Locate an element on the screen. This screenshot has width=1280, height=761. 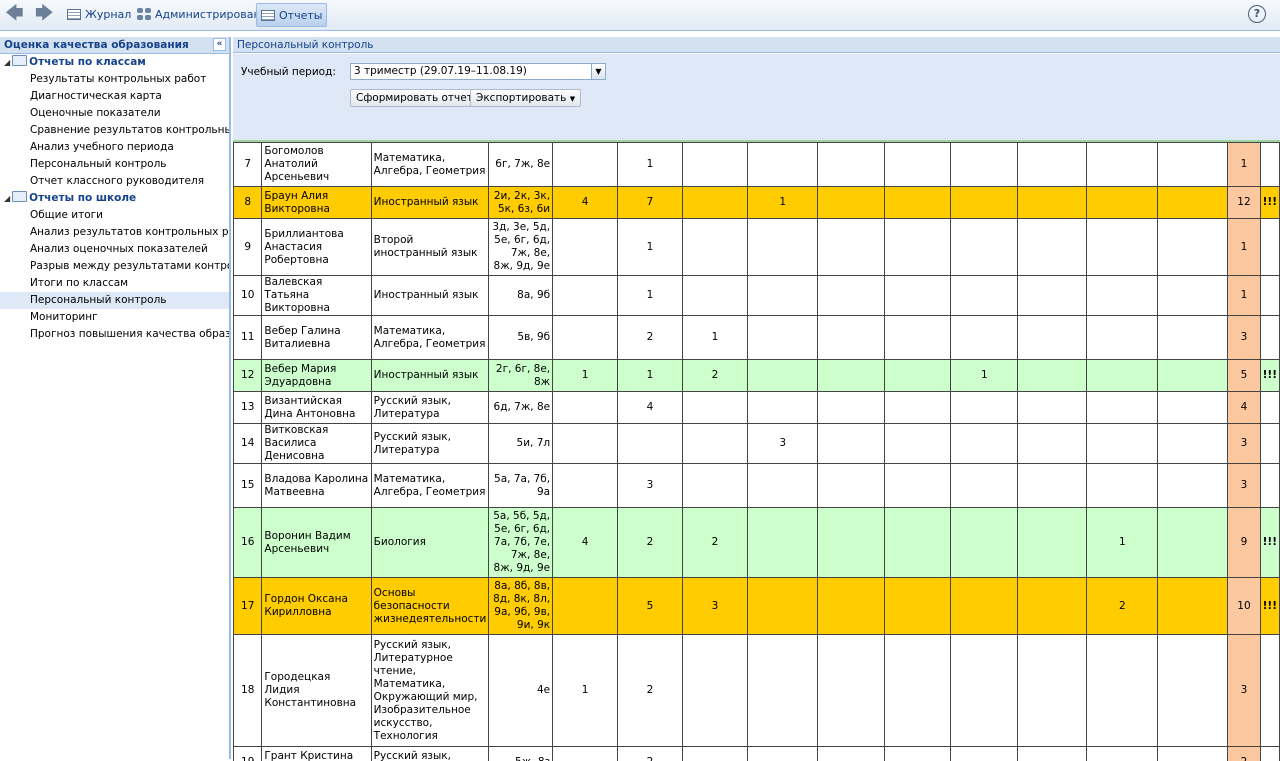
tree-item: Итоги по классам is located at coordinates (114, 283).